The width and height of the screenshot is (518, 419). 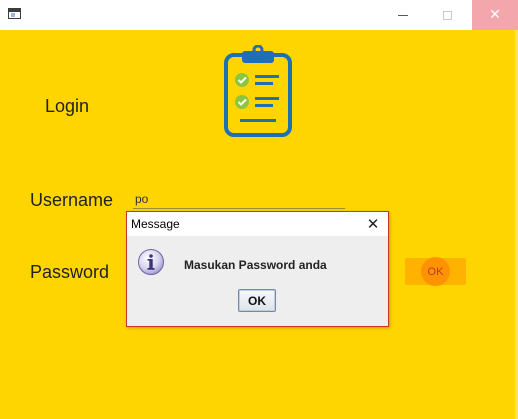 I want to click on close-window-button: ✕, so click(x=495, y=15).